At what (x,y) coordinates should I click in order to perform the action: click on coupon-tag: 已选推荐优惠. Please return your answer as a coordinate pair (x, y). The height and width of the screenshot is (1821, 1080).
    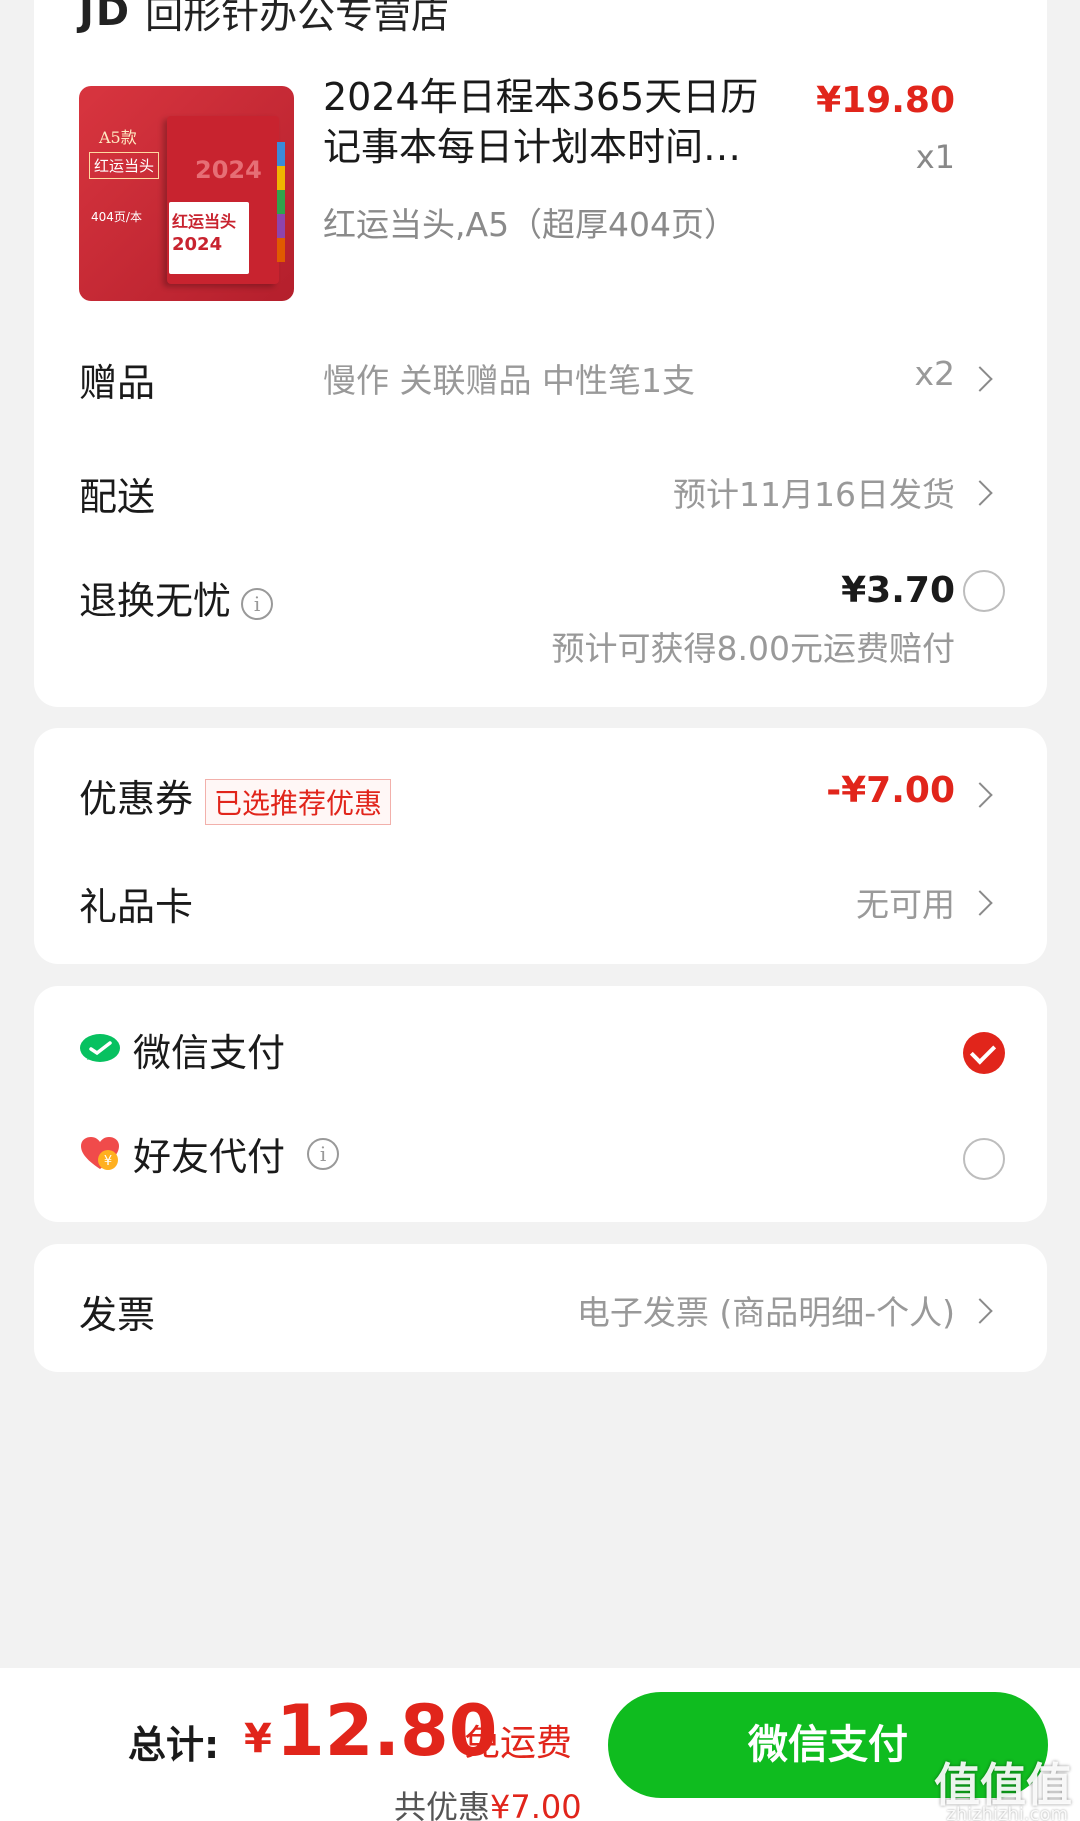
    Looking at the image, I should click on (298, 801).